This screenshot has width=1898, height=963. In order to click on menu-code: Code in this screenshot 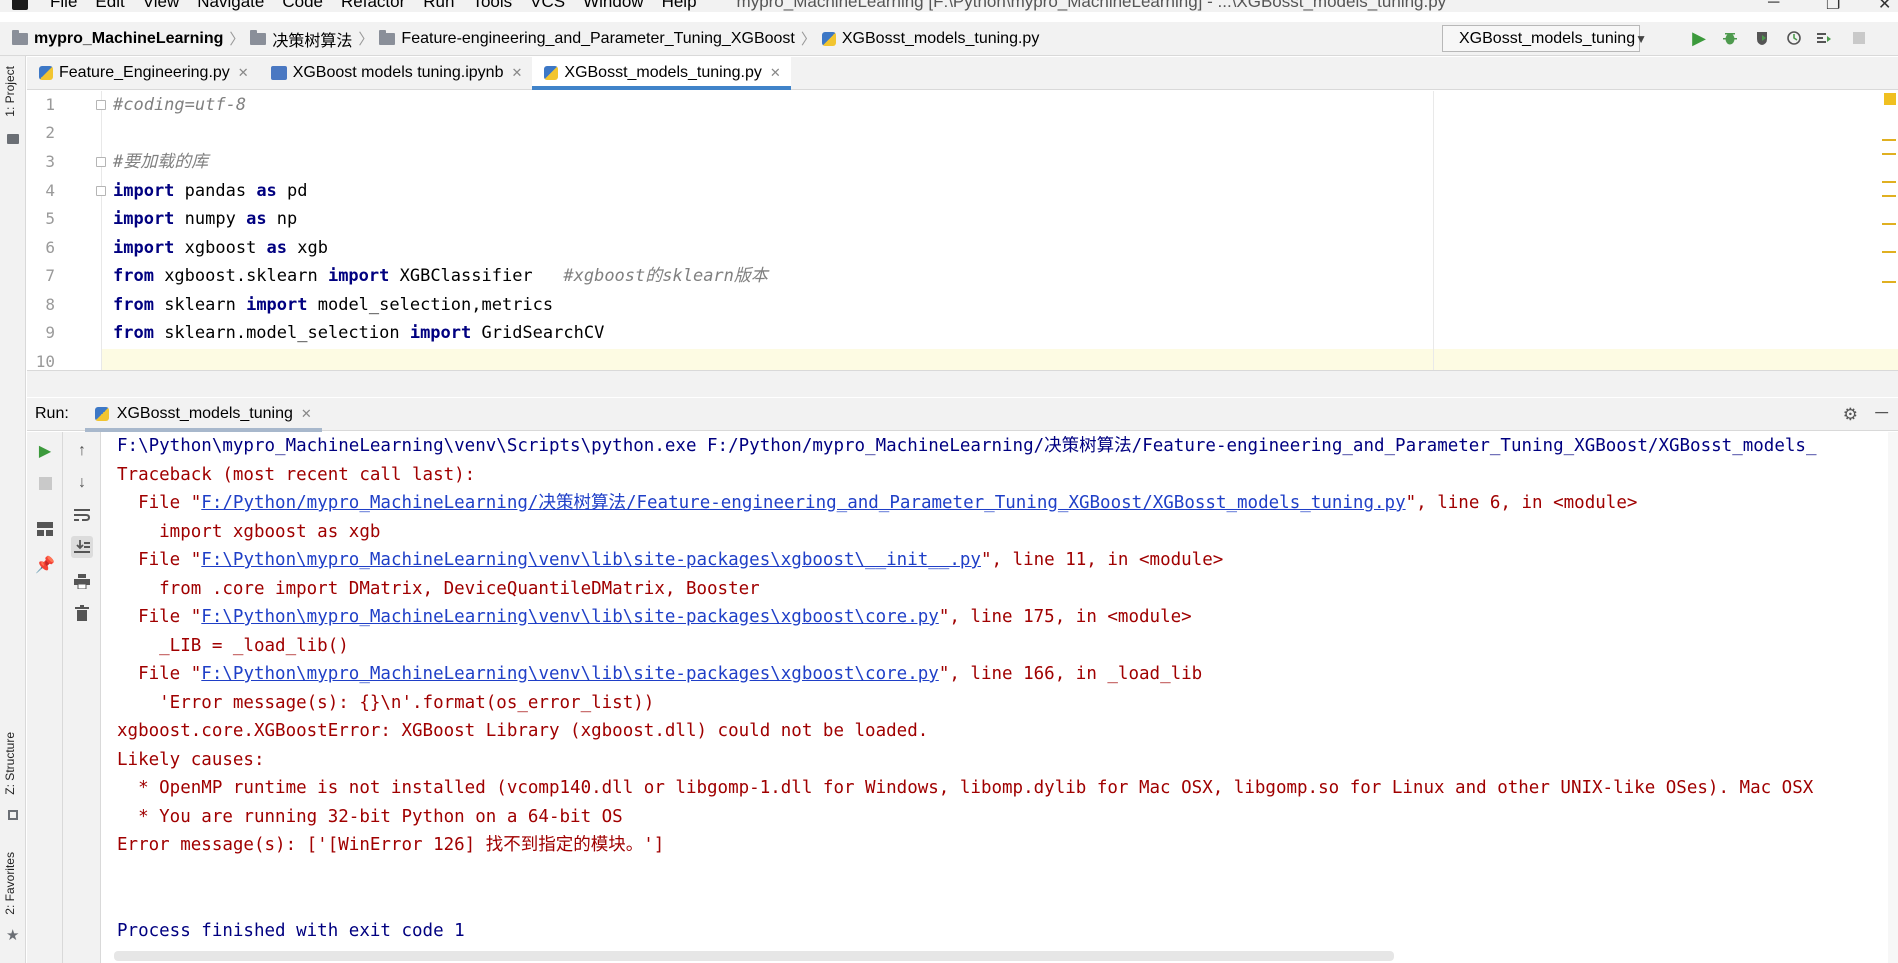, I will do `click(302, 6)`.